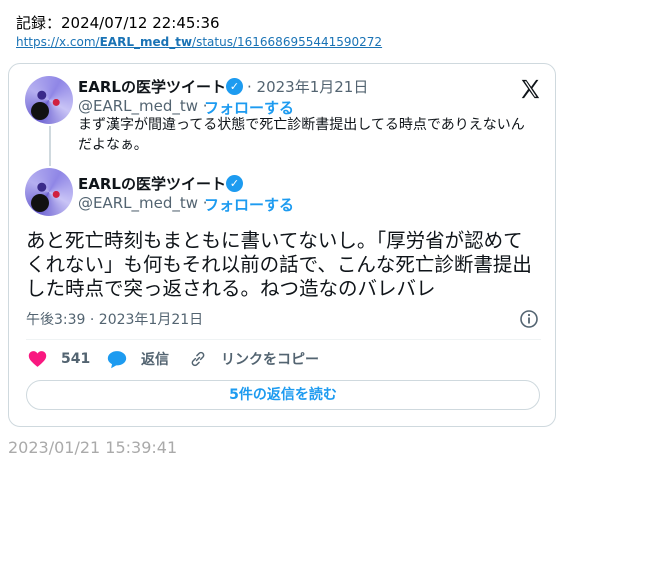 The width and height of the screenshot is (660, 571). What do you see at coordinates (143, 106) in the screenshot?
I see `reply-handle: @EARL_med_tw ·` at bounding box center [143, 106].